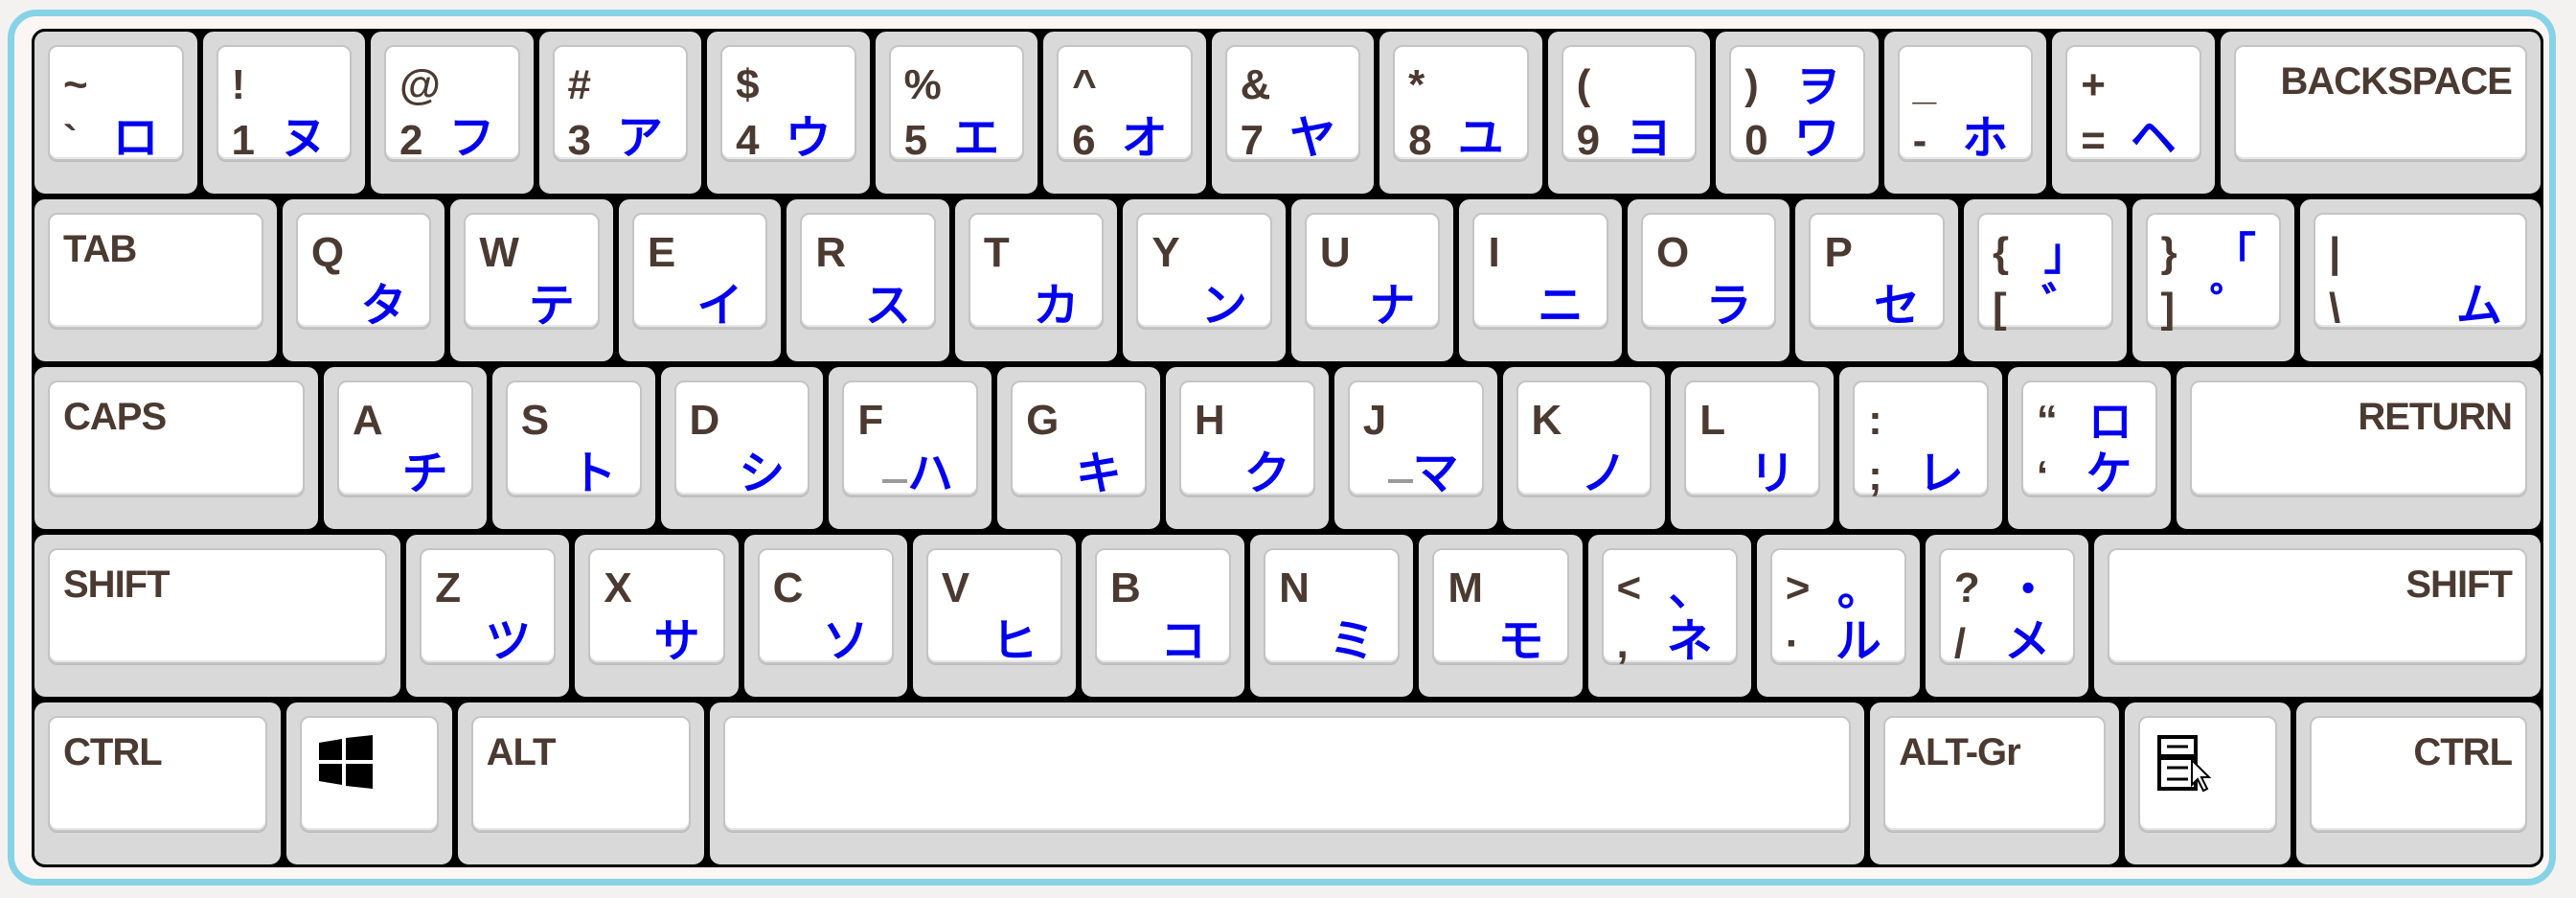 The image size is (2576, 898). What do you see at coordinates (239, 84) in the screenshot?
I see `shift-legend: !` at bounding box center [239, 84].